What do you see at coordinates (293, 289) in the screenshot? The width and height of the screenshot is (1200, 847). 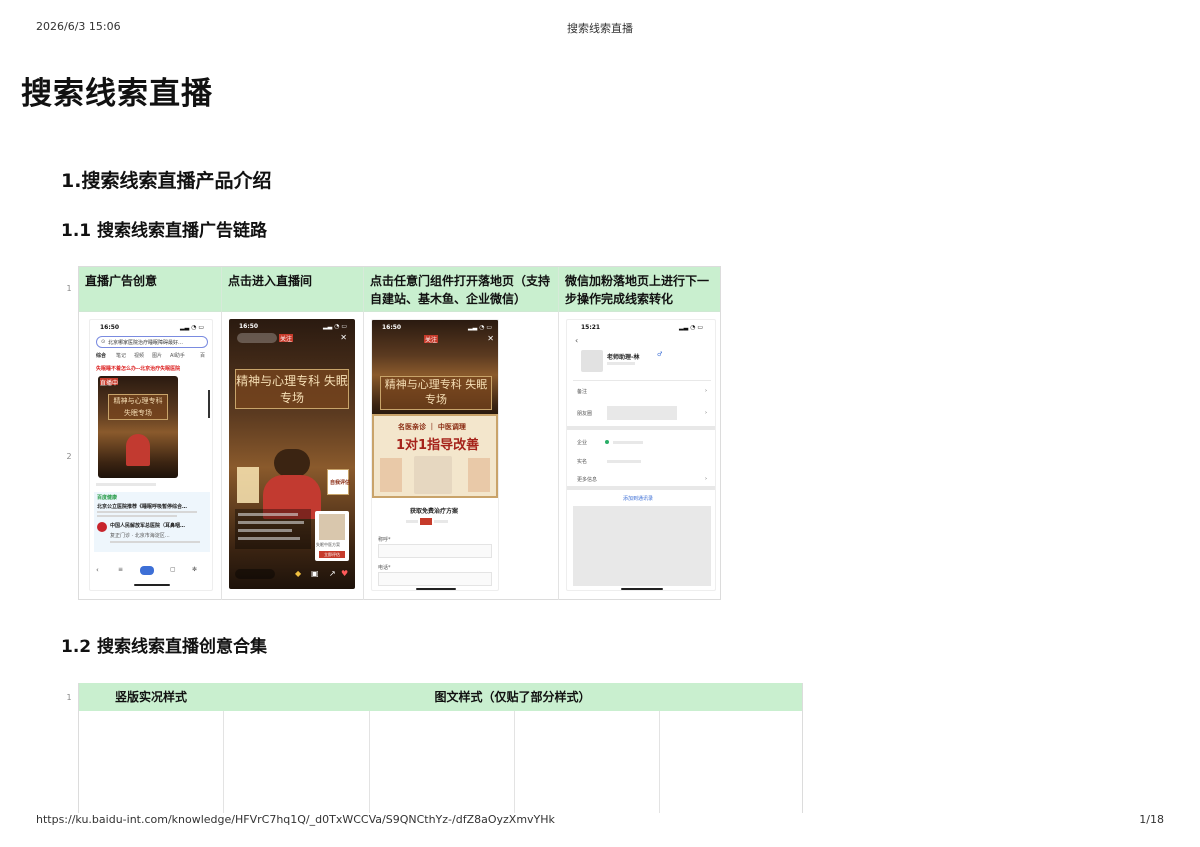 I see `header-cell: 点击进入直播间` at bounding box center [293, 289].